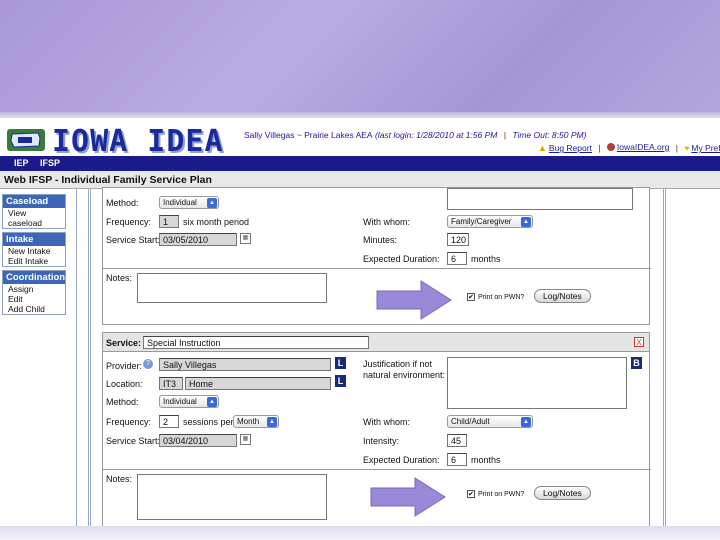 The height and width of the screenshot is (540, 720). Describe the element at coordinates (26, 140) in the screenshot. I see `iowa-map-logo-icon` at that location.